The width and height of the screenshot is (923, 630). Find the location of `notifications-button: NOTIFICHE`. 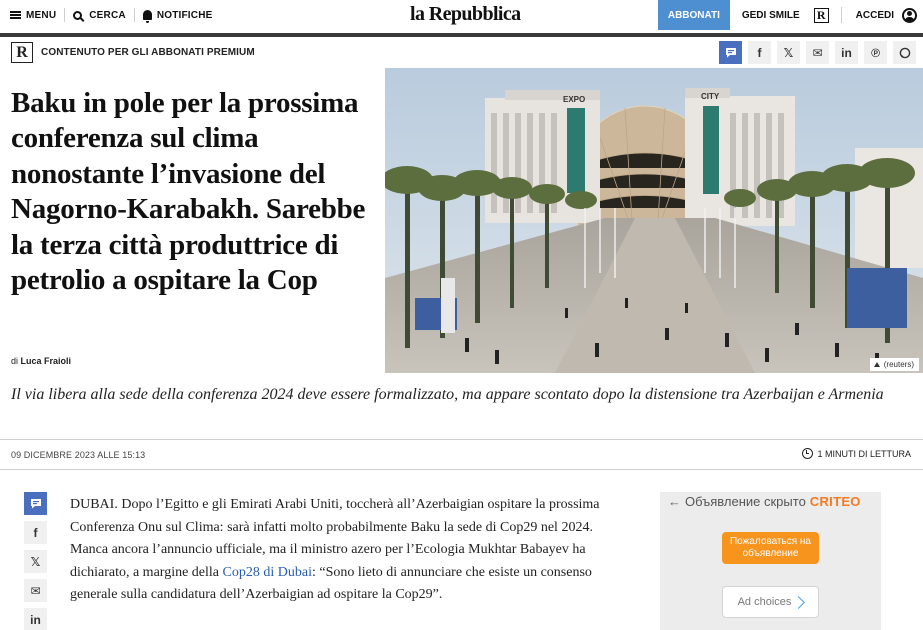

notifications-button: NOTIFICHE is located at coordinates (178, 15).